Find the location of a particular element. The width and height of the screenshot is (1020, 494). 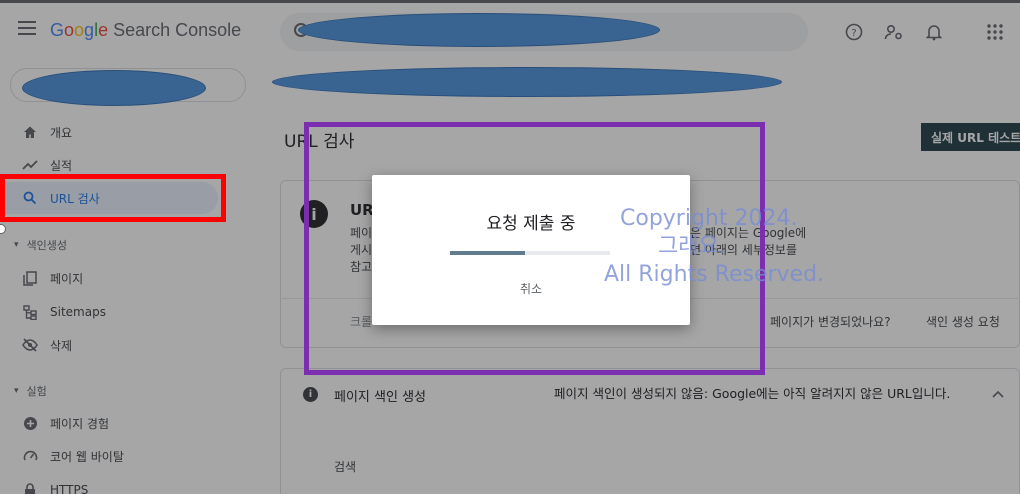

progress-bar-fill is located at coordinates (488, 253).